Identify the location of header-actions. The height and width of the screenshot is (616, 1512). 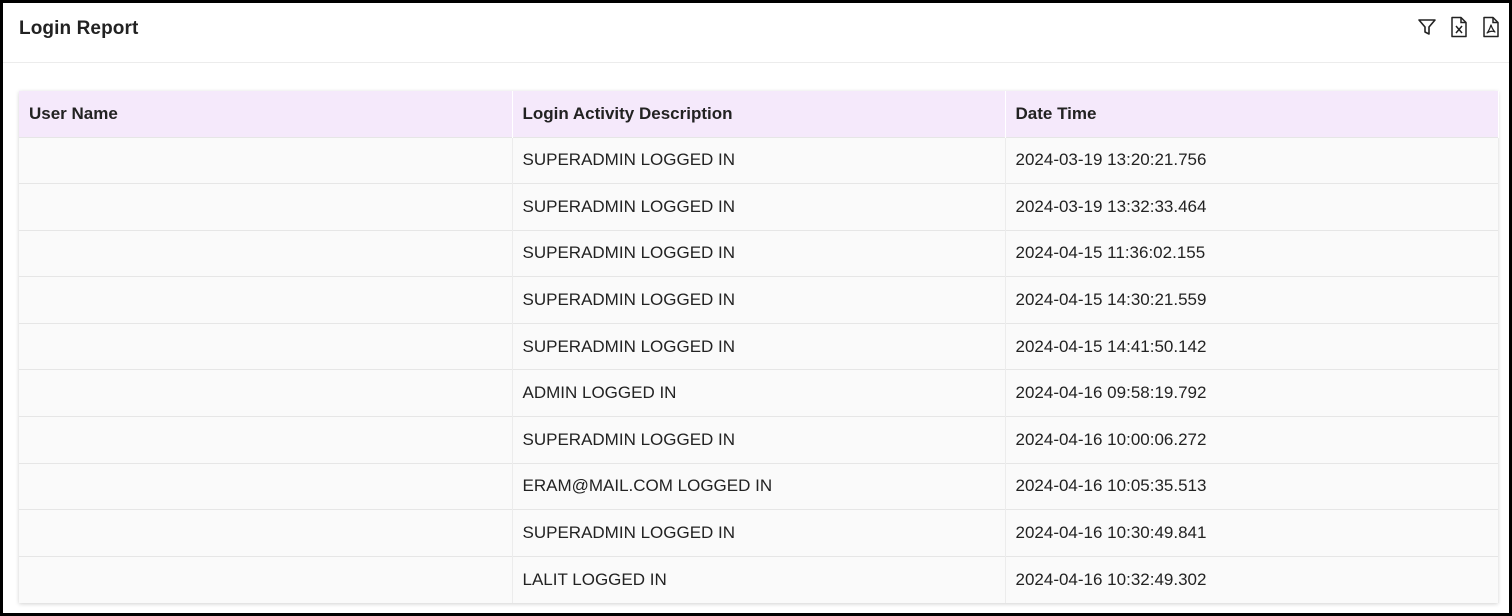
(1459, 27).